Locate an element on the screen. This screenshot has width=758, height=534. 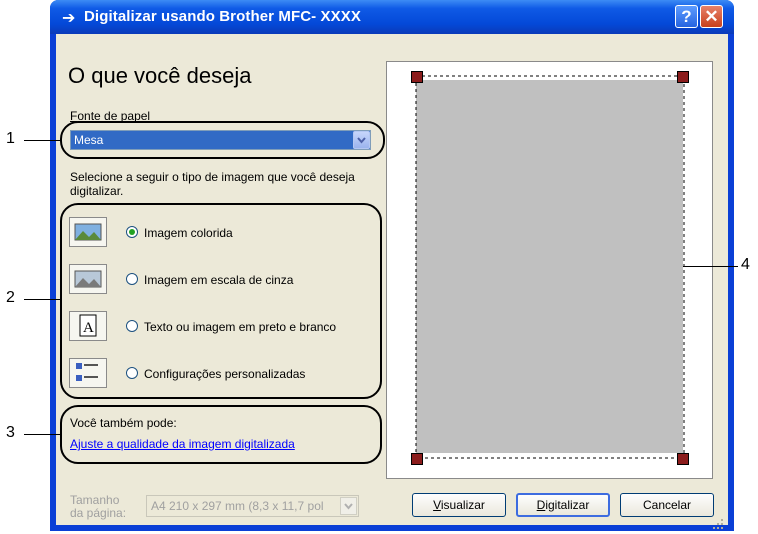
callout-number-2: 2 is located at coordinates (10, 297).